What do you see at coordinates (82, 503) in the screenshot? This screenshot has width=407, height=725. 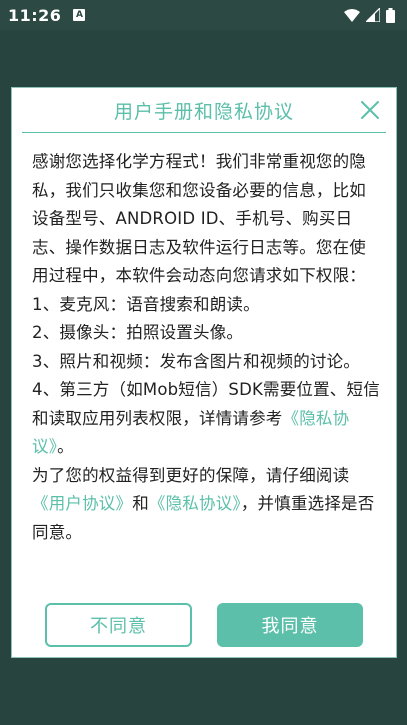 I see `user-agreement-link: 《用户协议》` at bounding box center [82, 503].